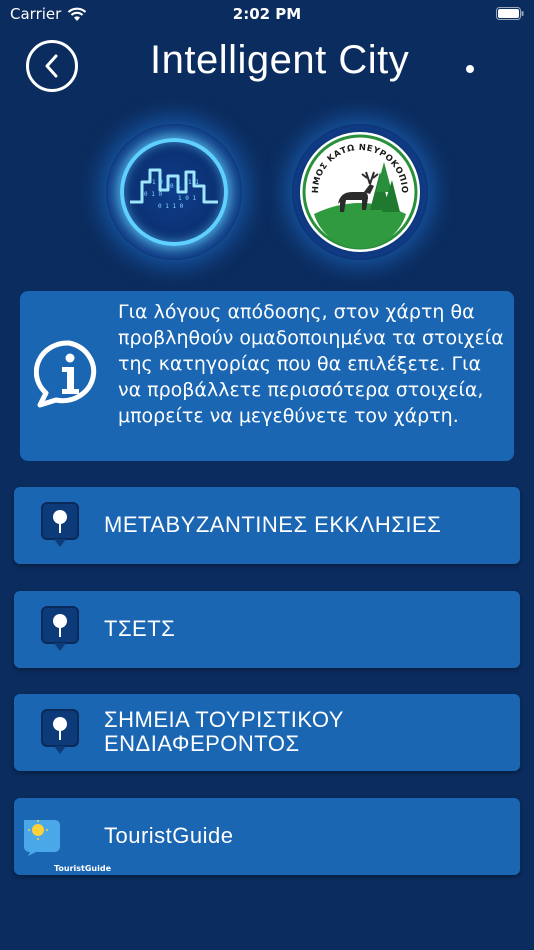 This screenshot has width=534, height=950. Describe the element at coordinates (153, 194) in the screenshot. I see `svg-text: 0 1 0` at that location.